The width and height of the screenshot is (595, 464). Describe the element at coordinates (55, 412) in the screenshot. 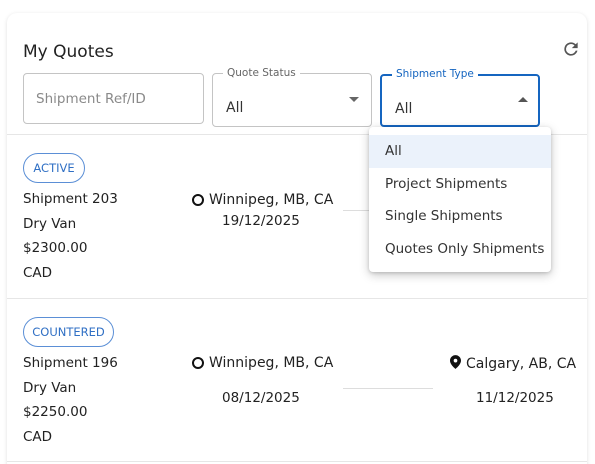

I see `quote-price: $2250.00` at that location.